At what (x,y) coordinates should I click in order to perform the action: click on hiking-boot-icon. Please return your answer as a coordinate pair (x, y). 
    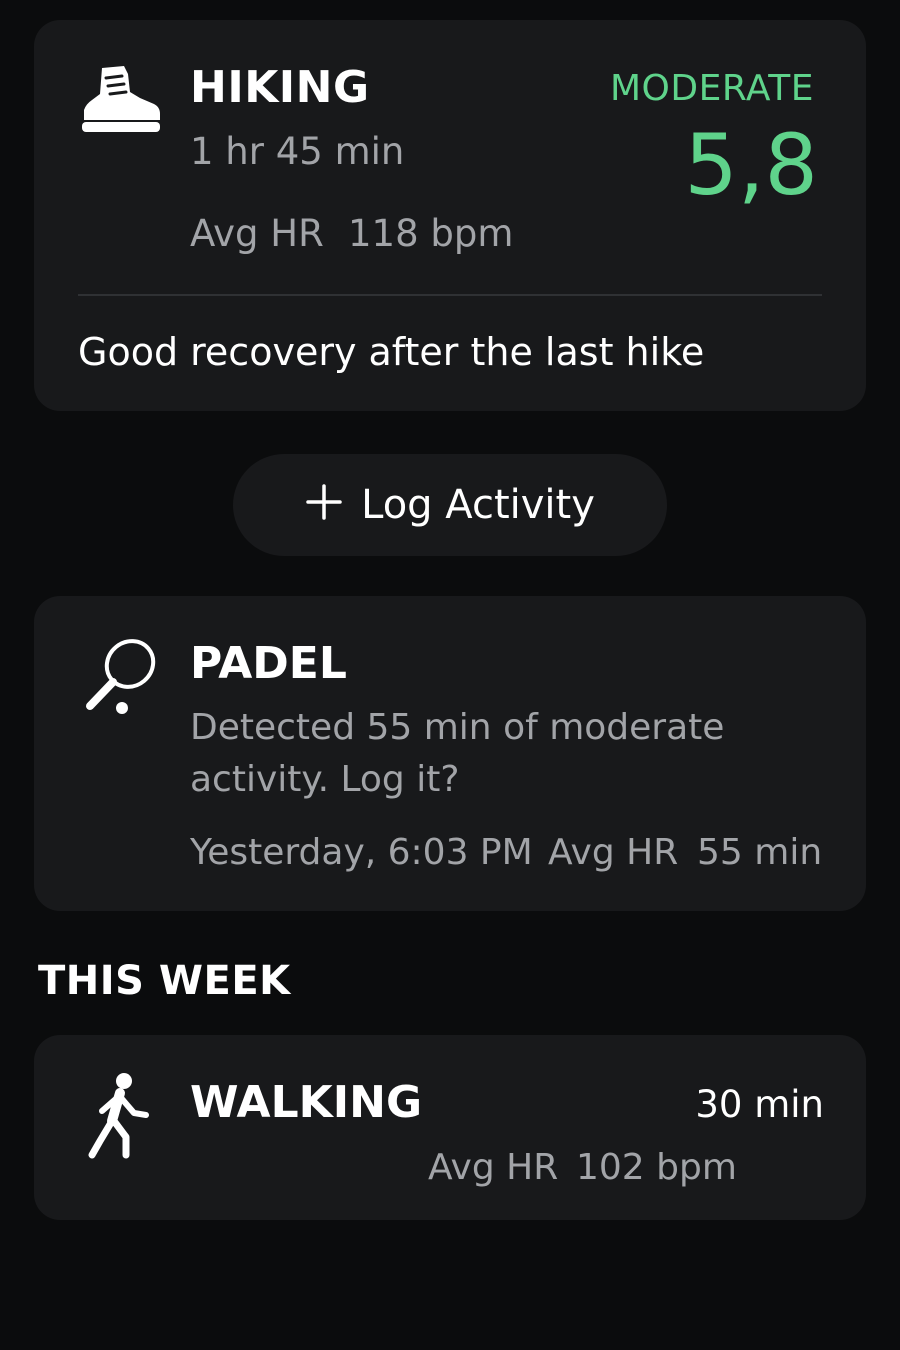
    Looking at the image, I should click on (121, 100).